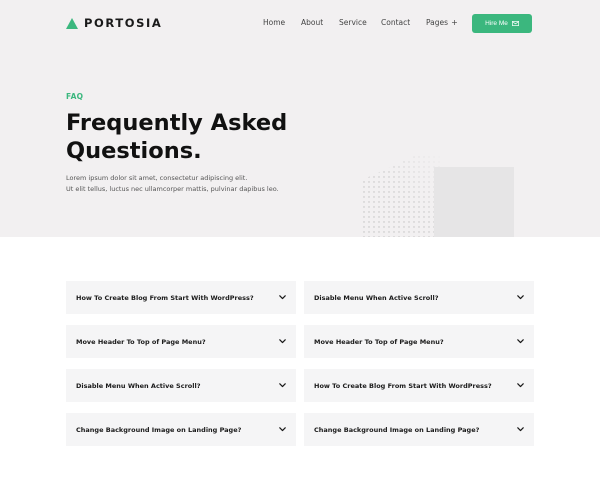 The image size is (600, 500). What do you see at coordinates (177, 123) in the screenshot?
I see `page-title-line-1: Frequently Asked` at bounding box center [177, 123].